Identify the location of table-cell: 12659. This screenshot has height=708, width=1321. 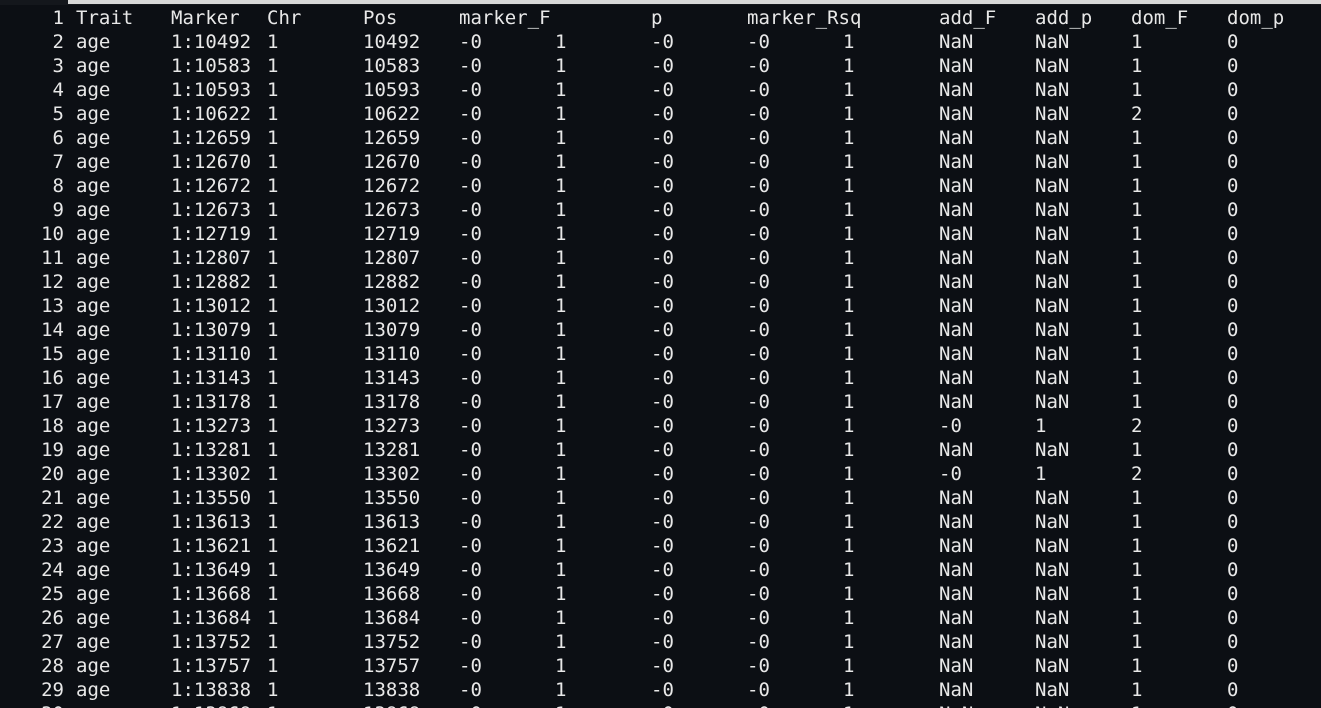
(392, 138).